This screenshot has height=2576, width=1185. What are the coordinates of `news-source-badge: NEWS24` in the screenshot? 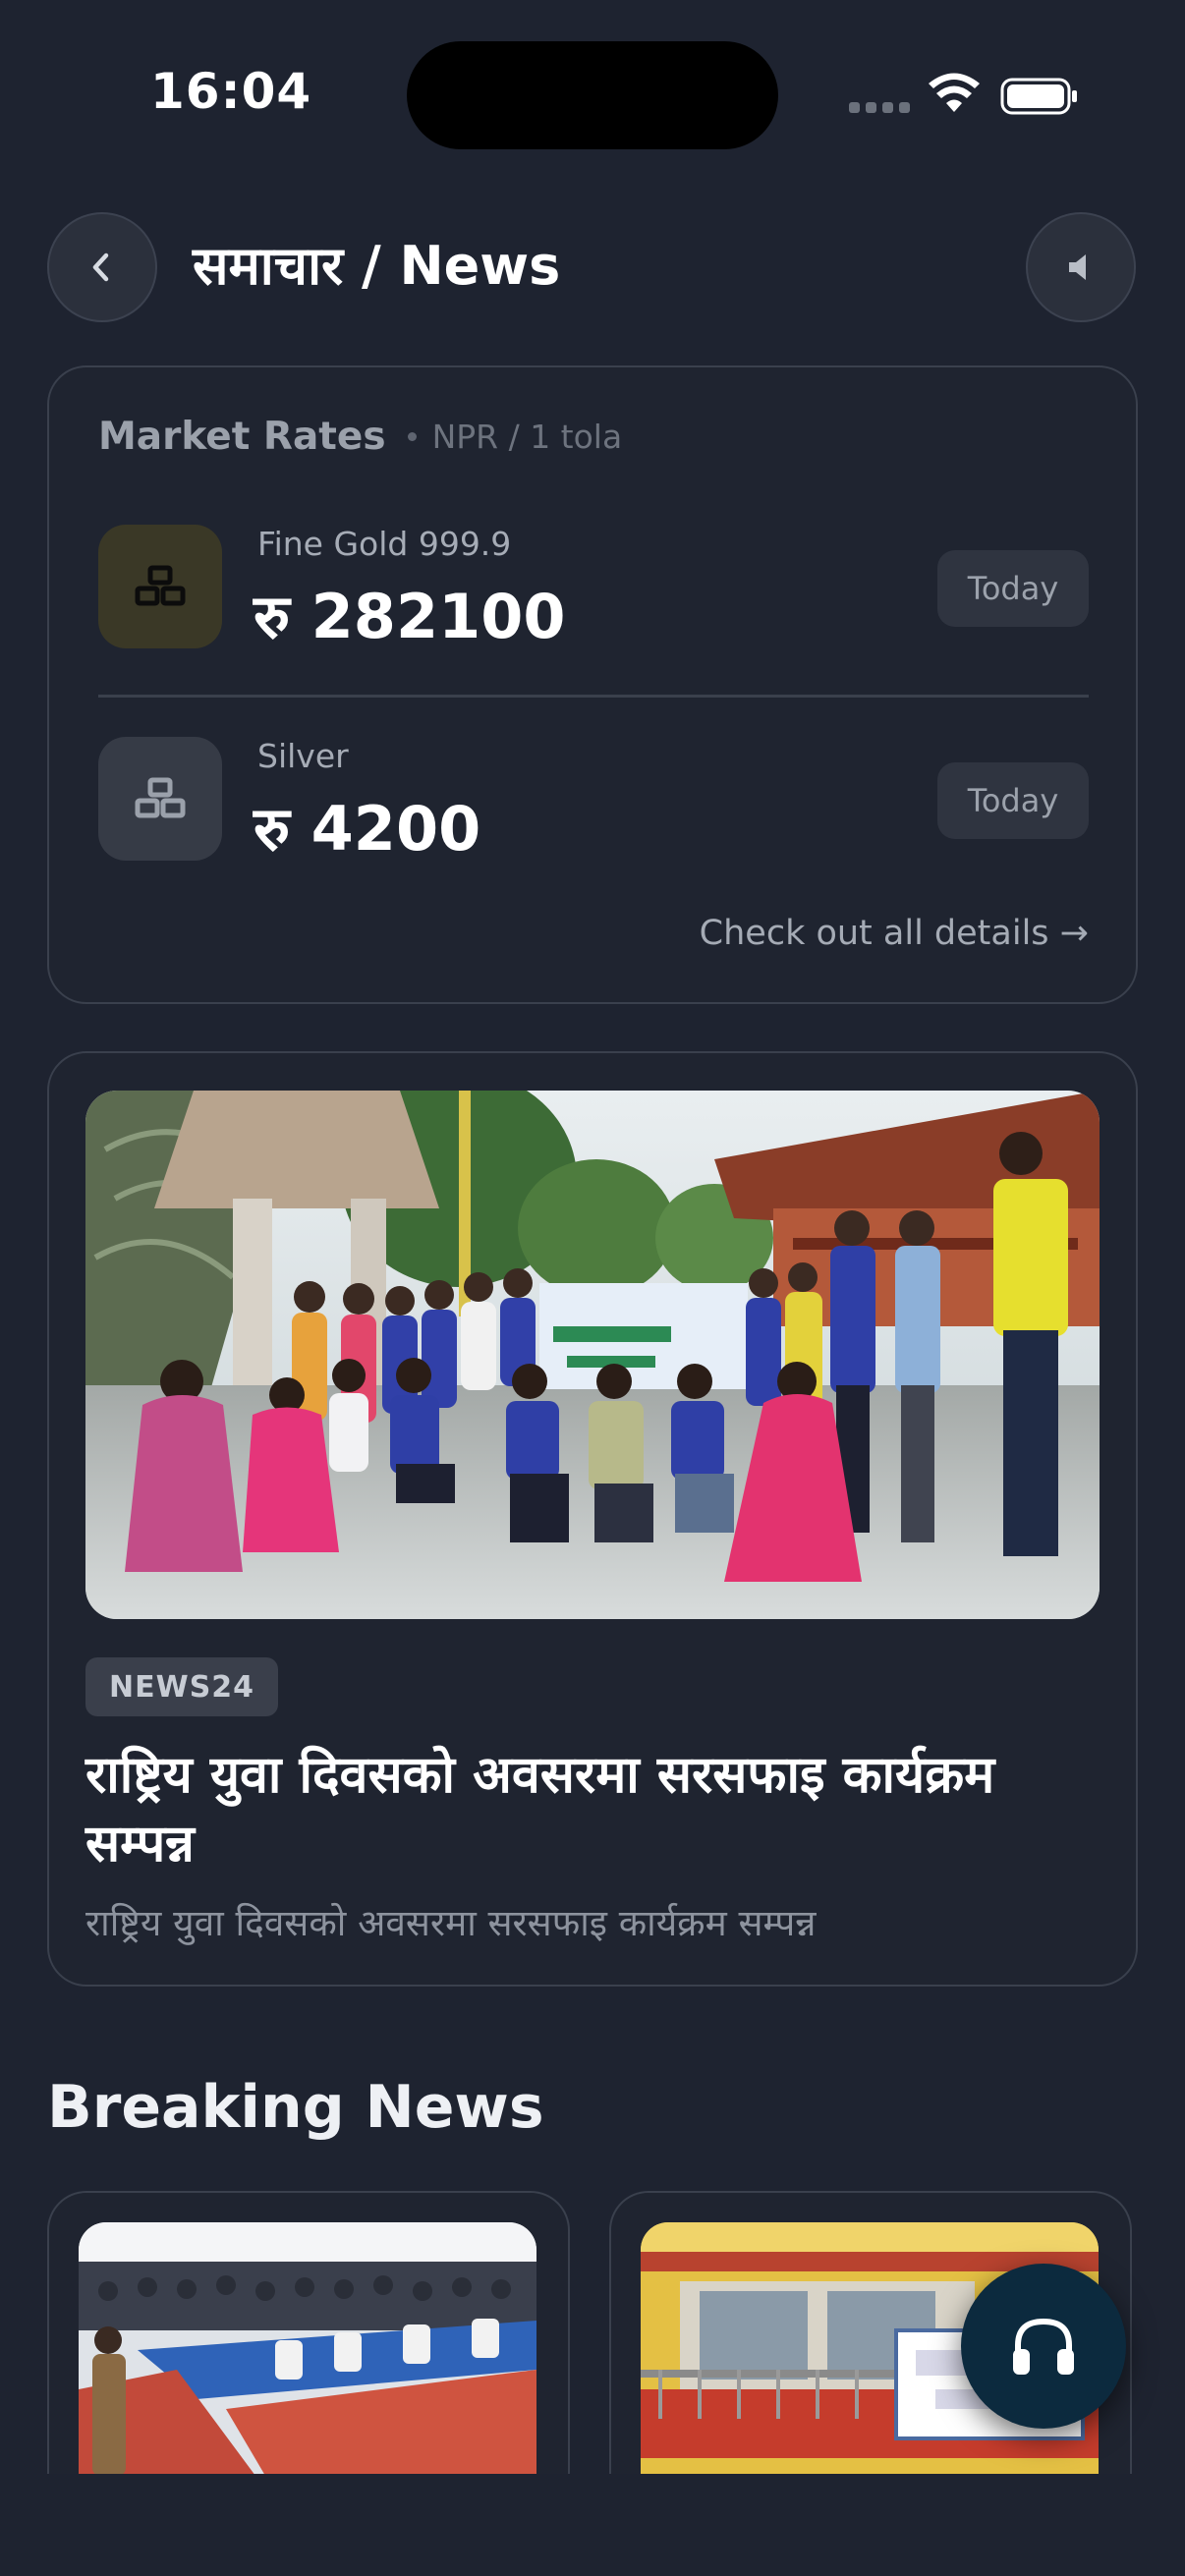 It's located at (182, 1686).